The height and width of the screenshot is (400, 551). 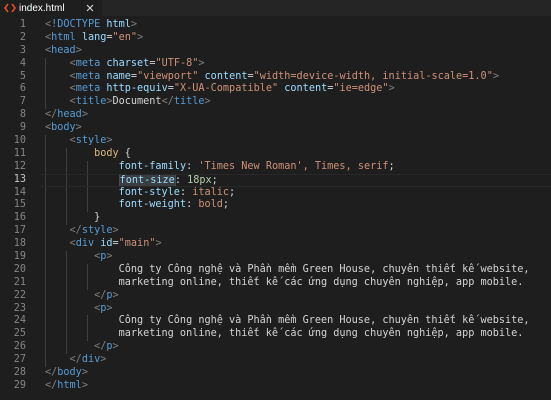 What do you see at coordinates (115, 244) in the screenshot?
I see `line-text: <div id="main">` at bounding box center [115, 244].